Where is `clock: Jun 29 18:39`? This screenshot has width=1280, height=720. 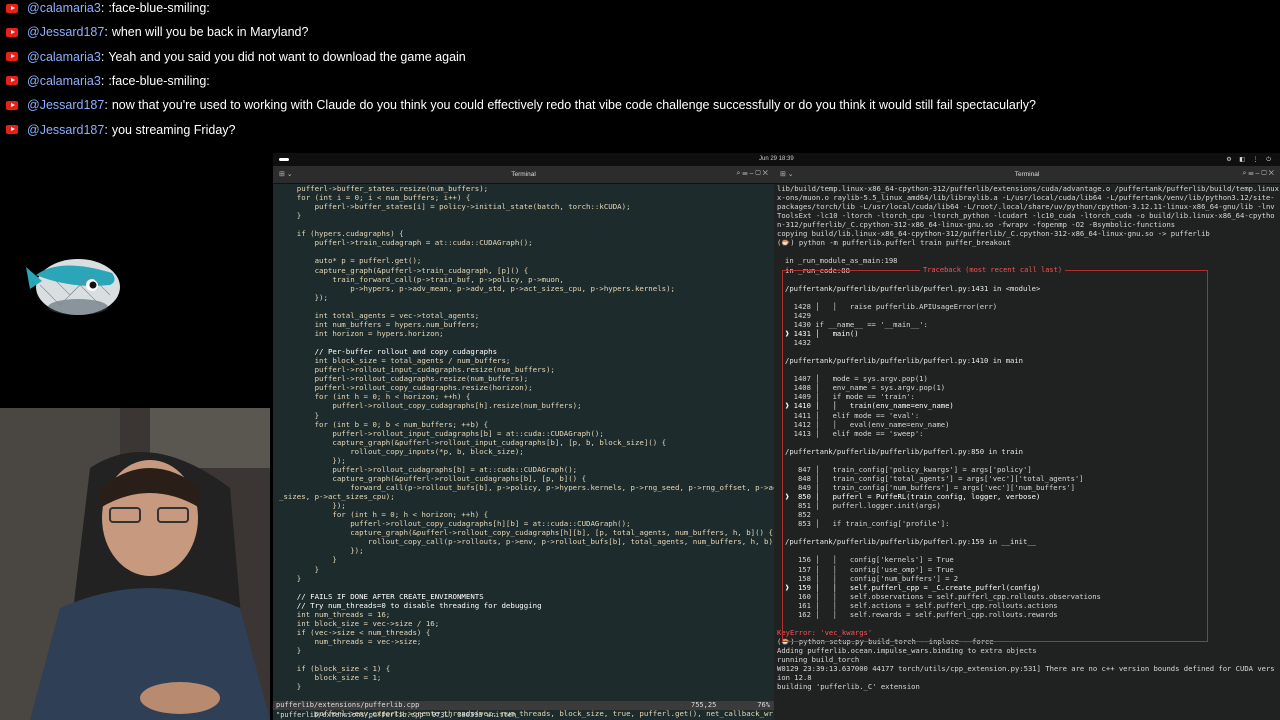 clock: Jun 29 18:39 is located at coordinates (776, 159).